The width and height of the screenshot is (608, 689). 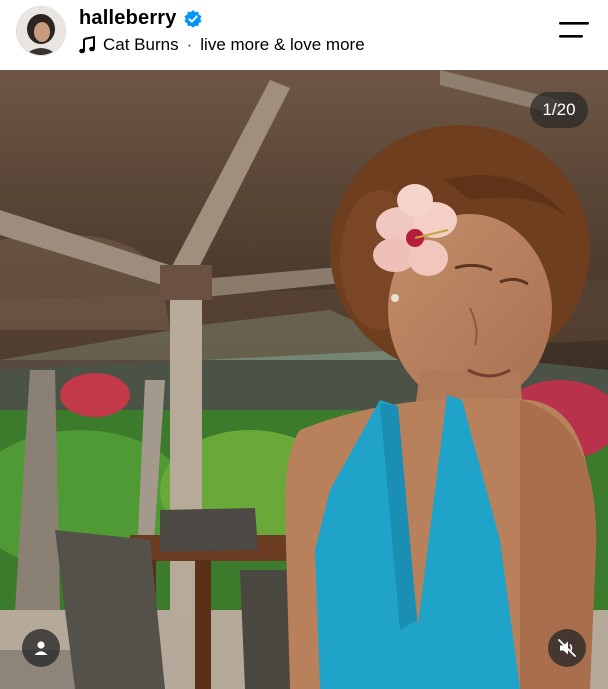 I want to click on audio-artist: Cat Burns, so click(x=141, y=44).